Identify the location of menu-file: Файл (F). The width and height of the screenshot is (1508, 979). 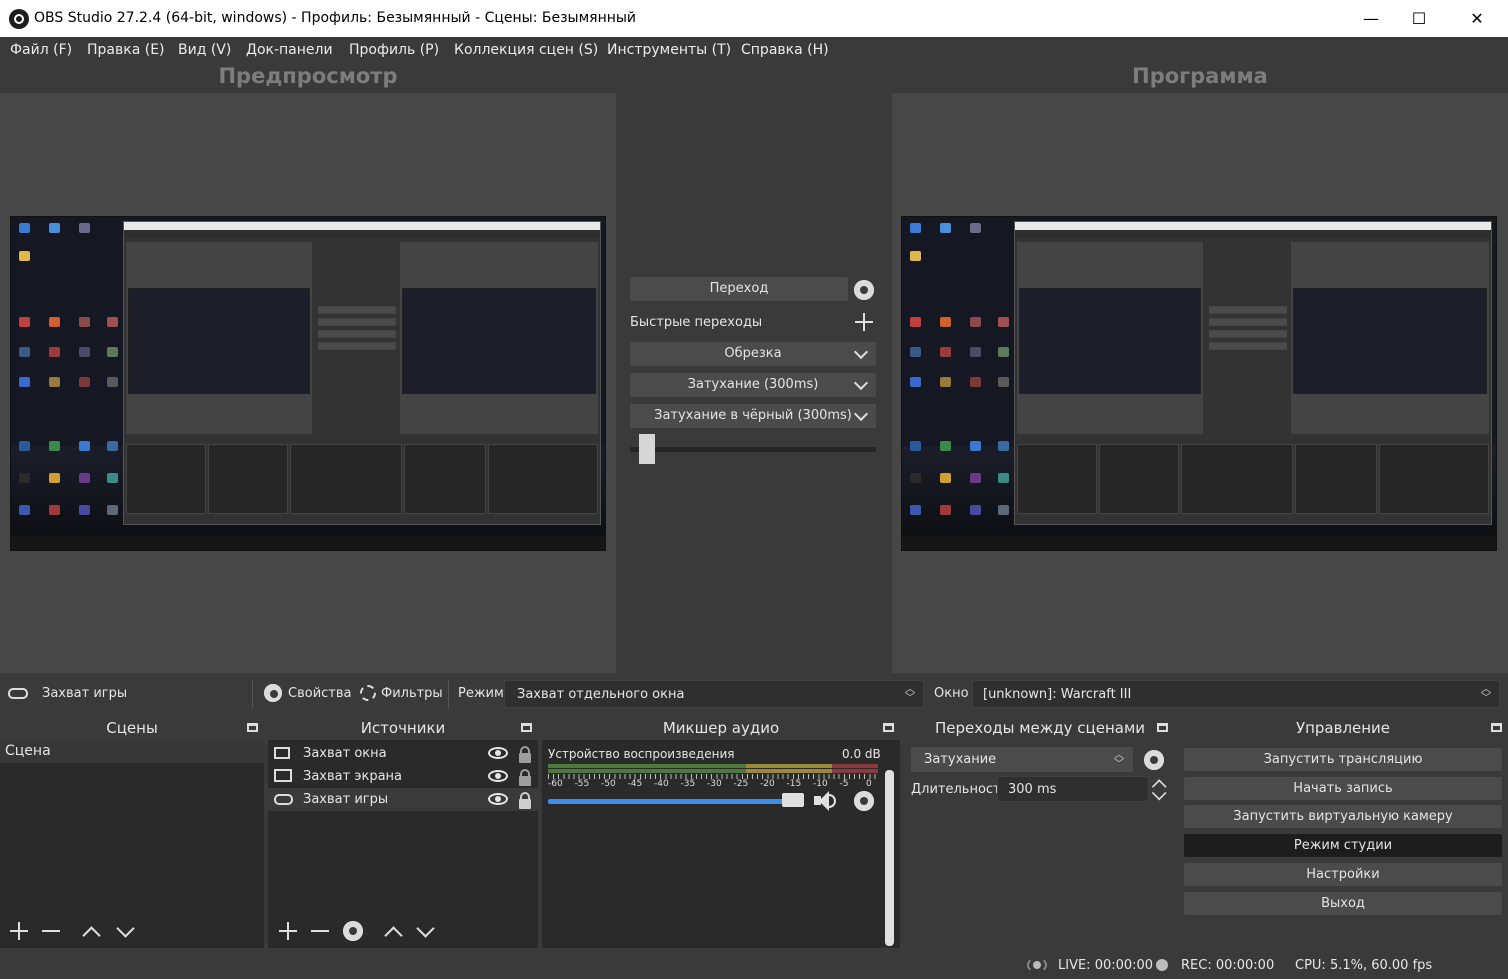
(41, 50).